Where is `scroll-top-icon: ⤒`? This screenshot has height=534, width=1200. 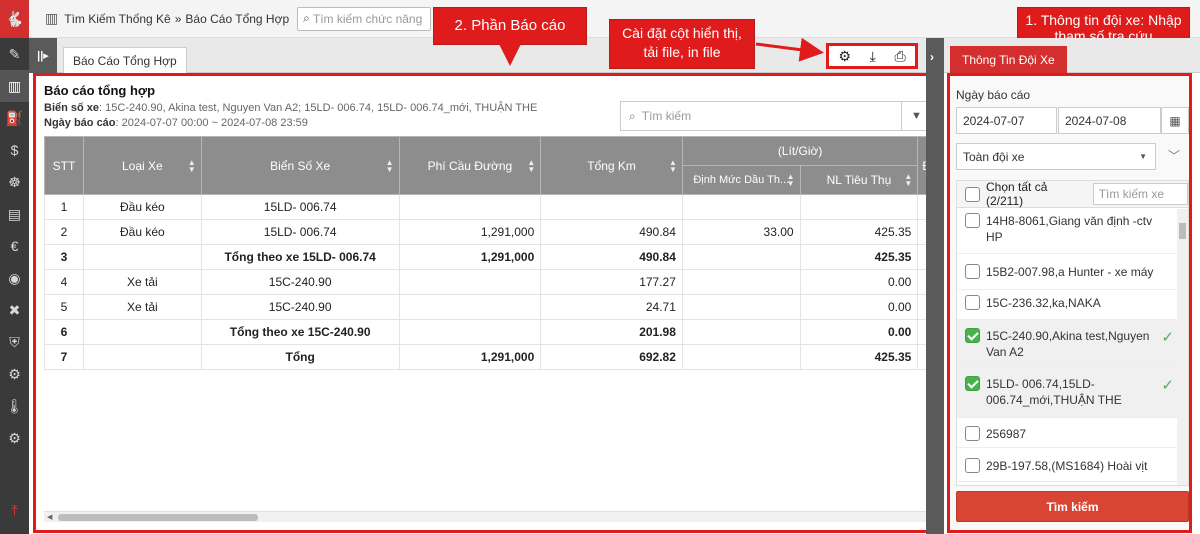 scroll-top-icon: ⤒ is located at coordinates (14, 510).